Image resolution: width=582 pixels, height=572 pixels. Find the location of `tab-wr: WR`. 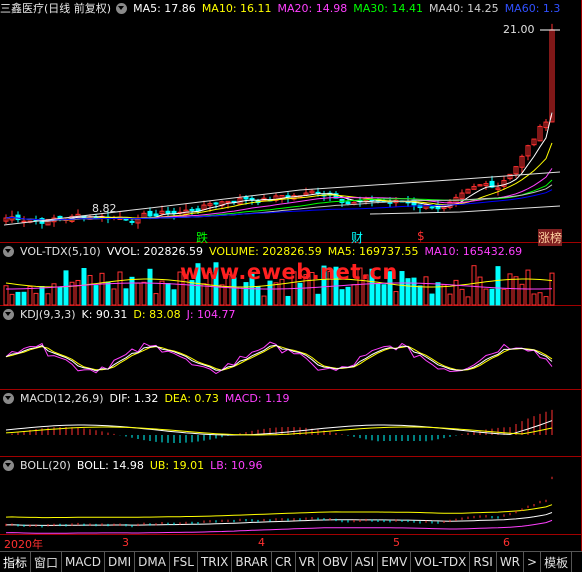

tab-wr: WR is located at coordinates (511, 562).